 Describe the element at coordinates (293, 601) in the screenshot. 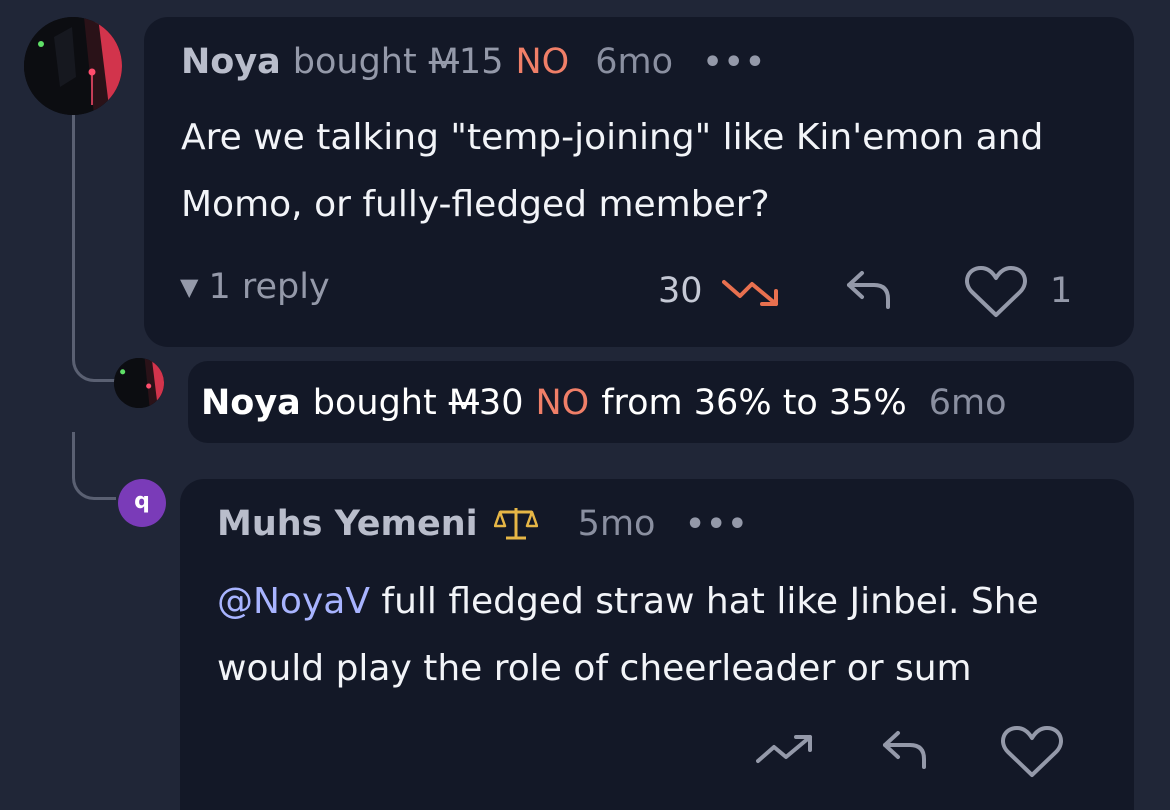

I see `user-mention: @NoyaV` at that location.